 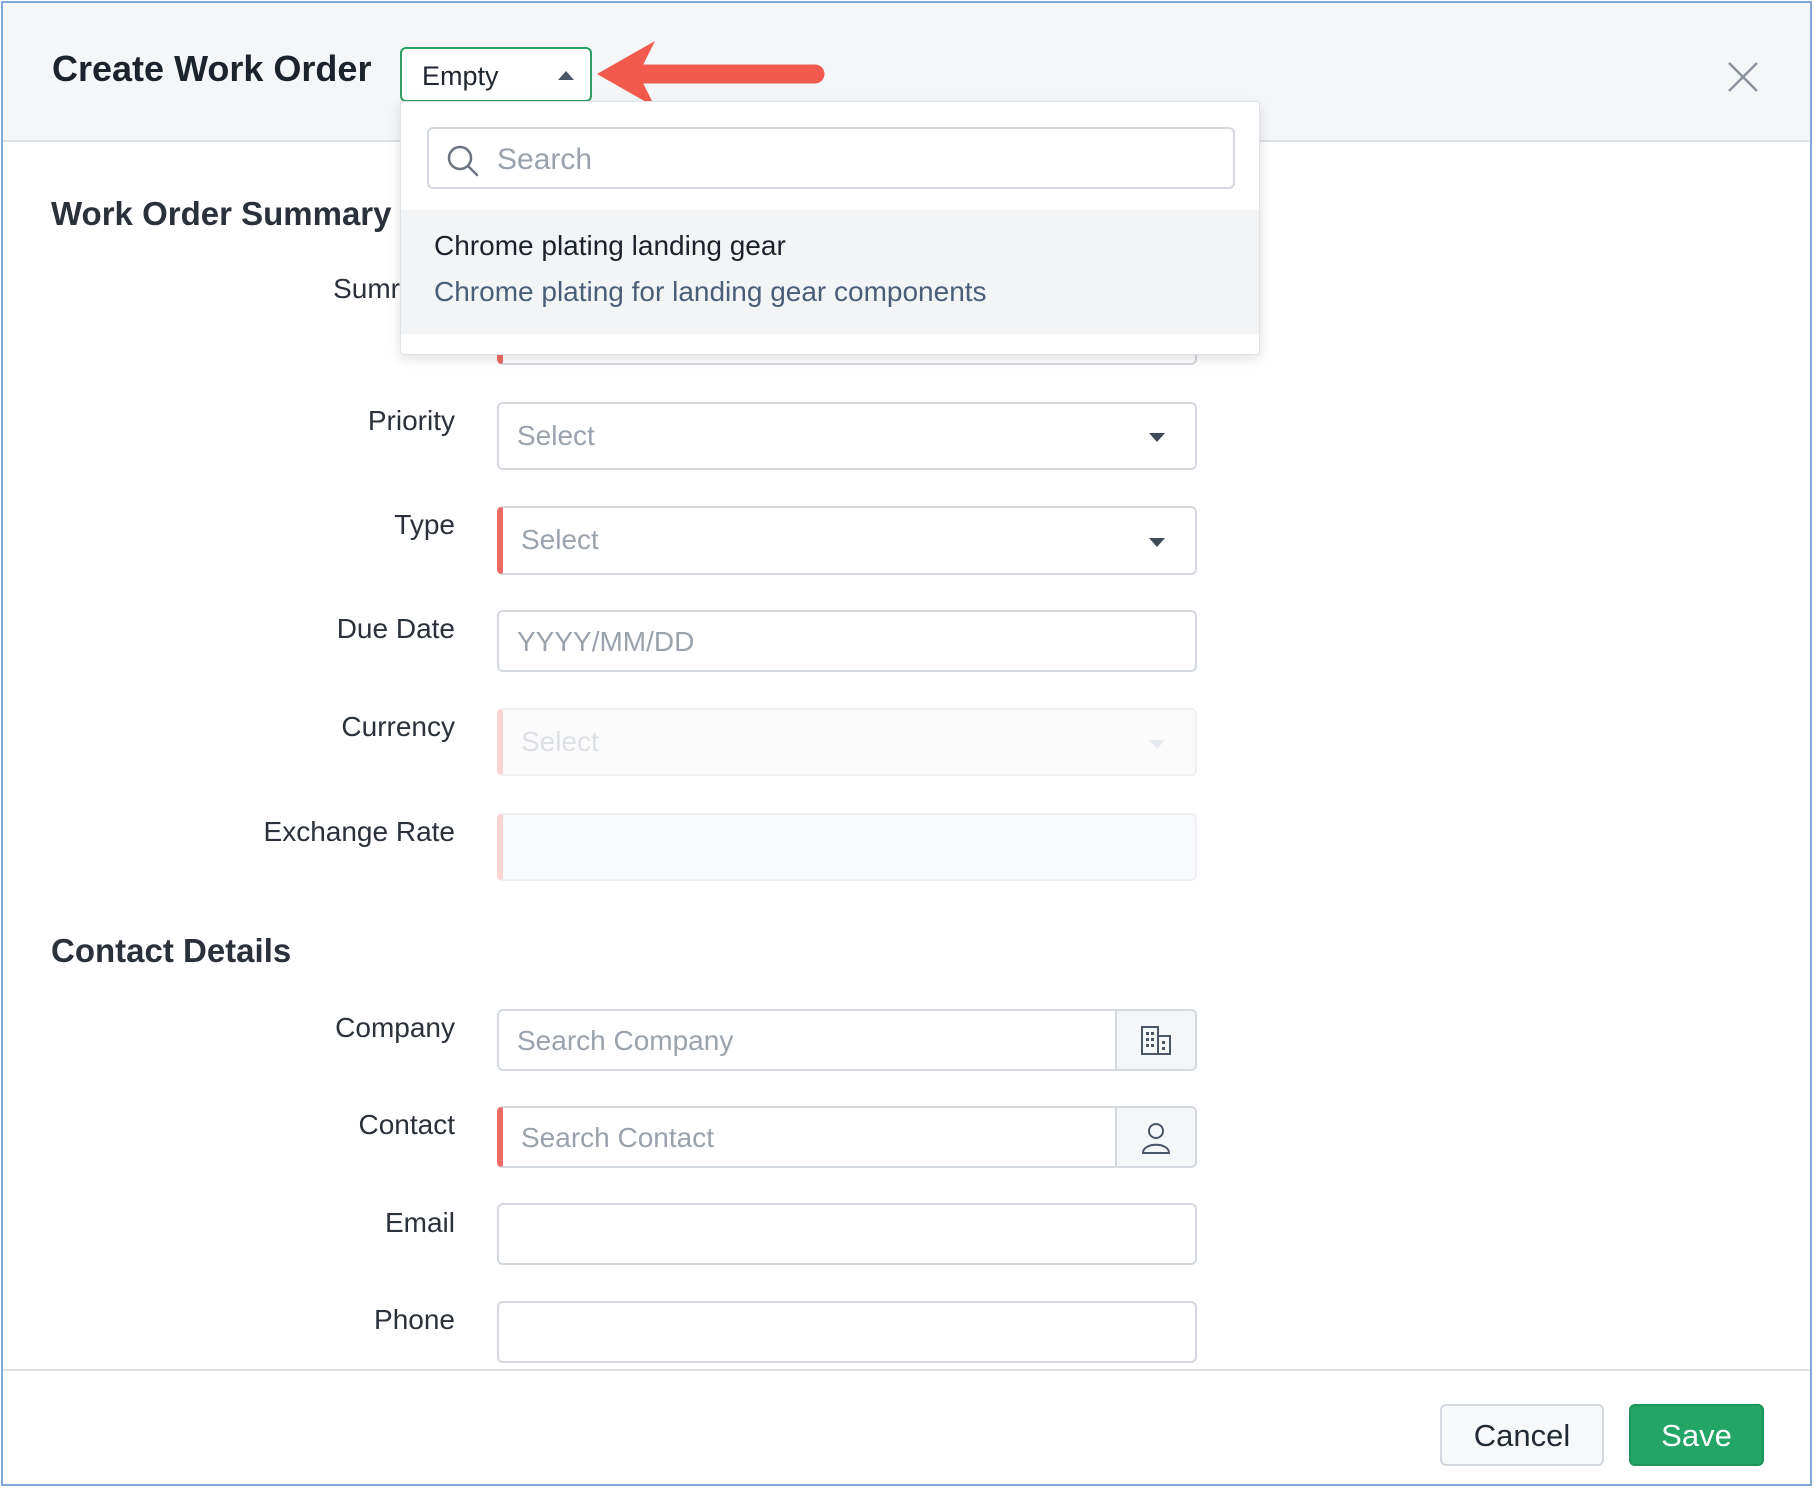 I want to click on phone-label: Phone, so click(x=414, y=1319).